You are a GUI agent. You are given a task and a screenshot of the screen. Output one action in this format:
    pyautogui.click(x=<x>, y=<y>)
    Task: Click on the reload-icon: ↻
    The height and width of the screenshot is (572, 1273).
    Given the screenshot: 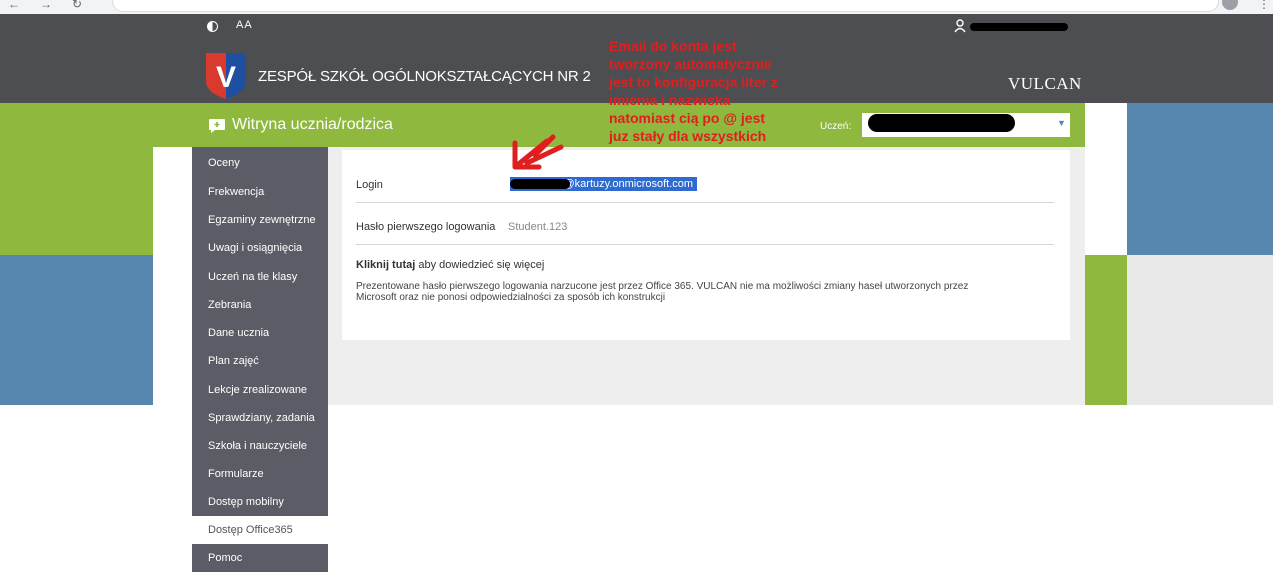 What is the action you would take?
    pyautogui.click(x=77, y=5)
    